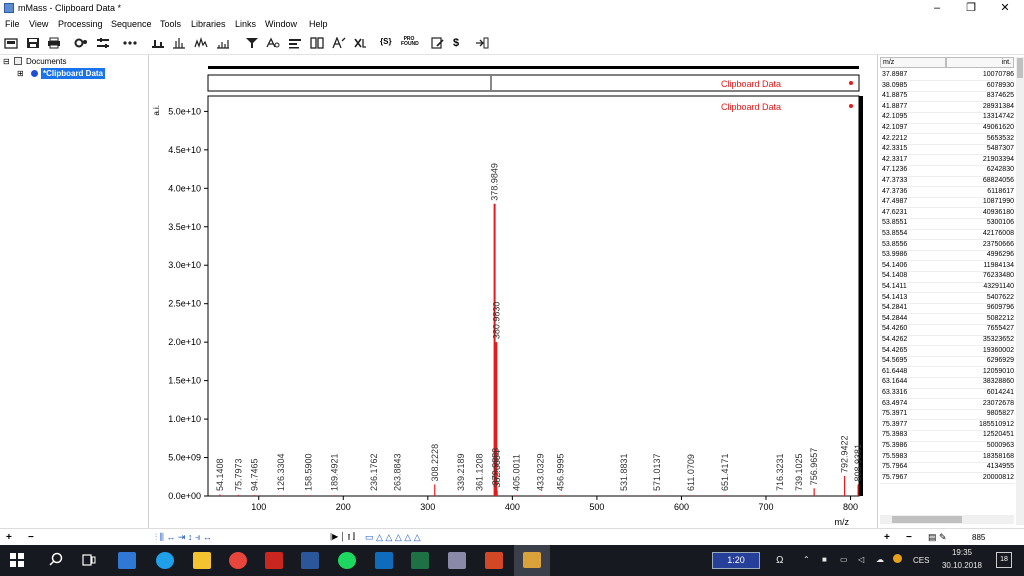 The image size is (1024, 576). I want to click on file-explorer-icon, so click(202, 560).